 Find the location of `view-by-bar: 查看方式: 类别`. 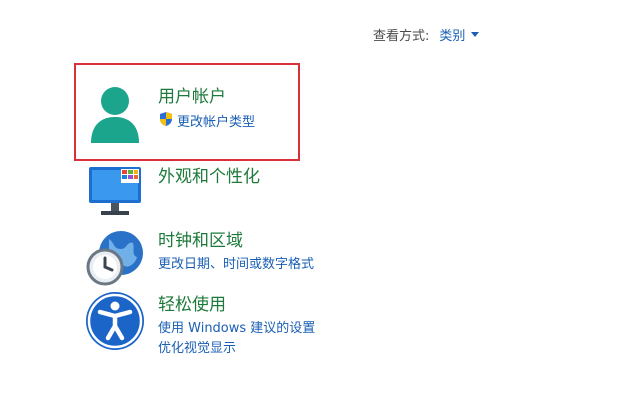

view-by-bar: 查看方式: 类别 is located at coordinates (426, 34).